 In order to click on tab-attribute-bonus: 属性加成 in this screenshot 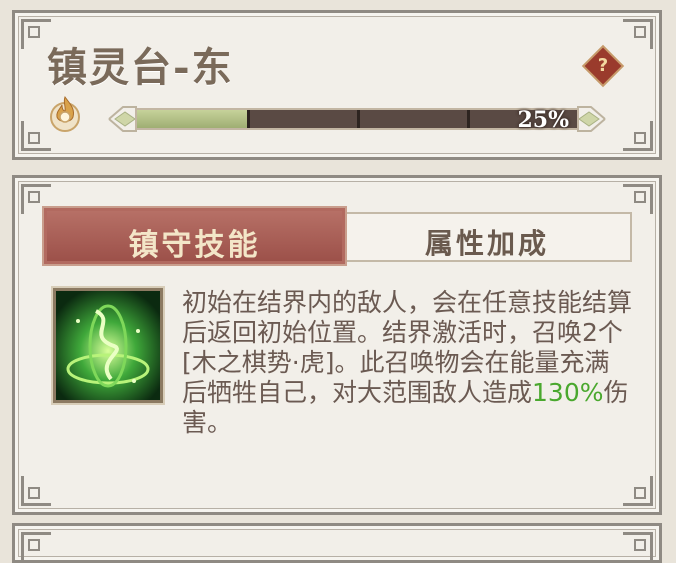, I will do `click(487, 237)`.